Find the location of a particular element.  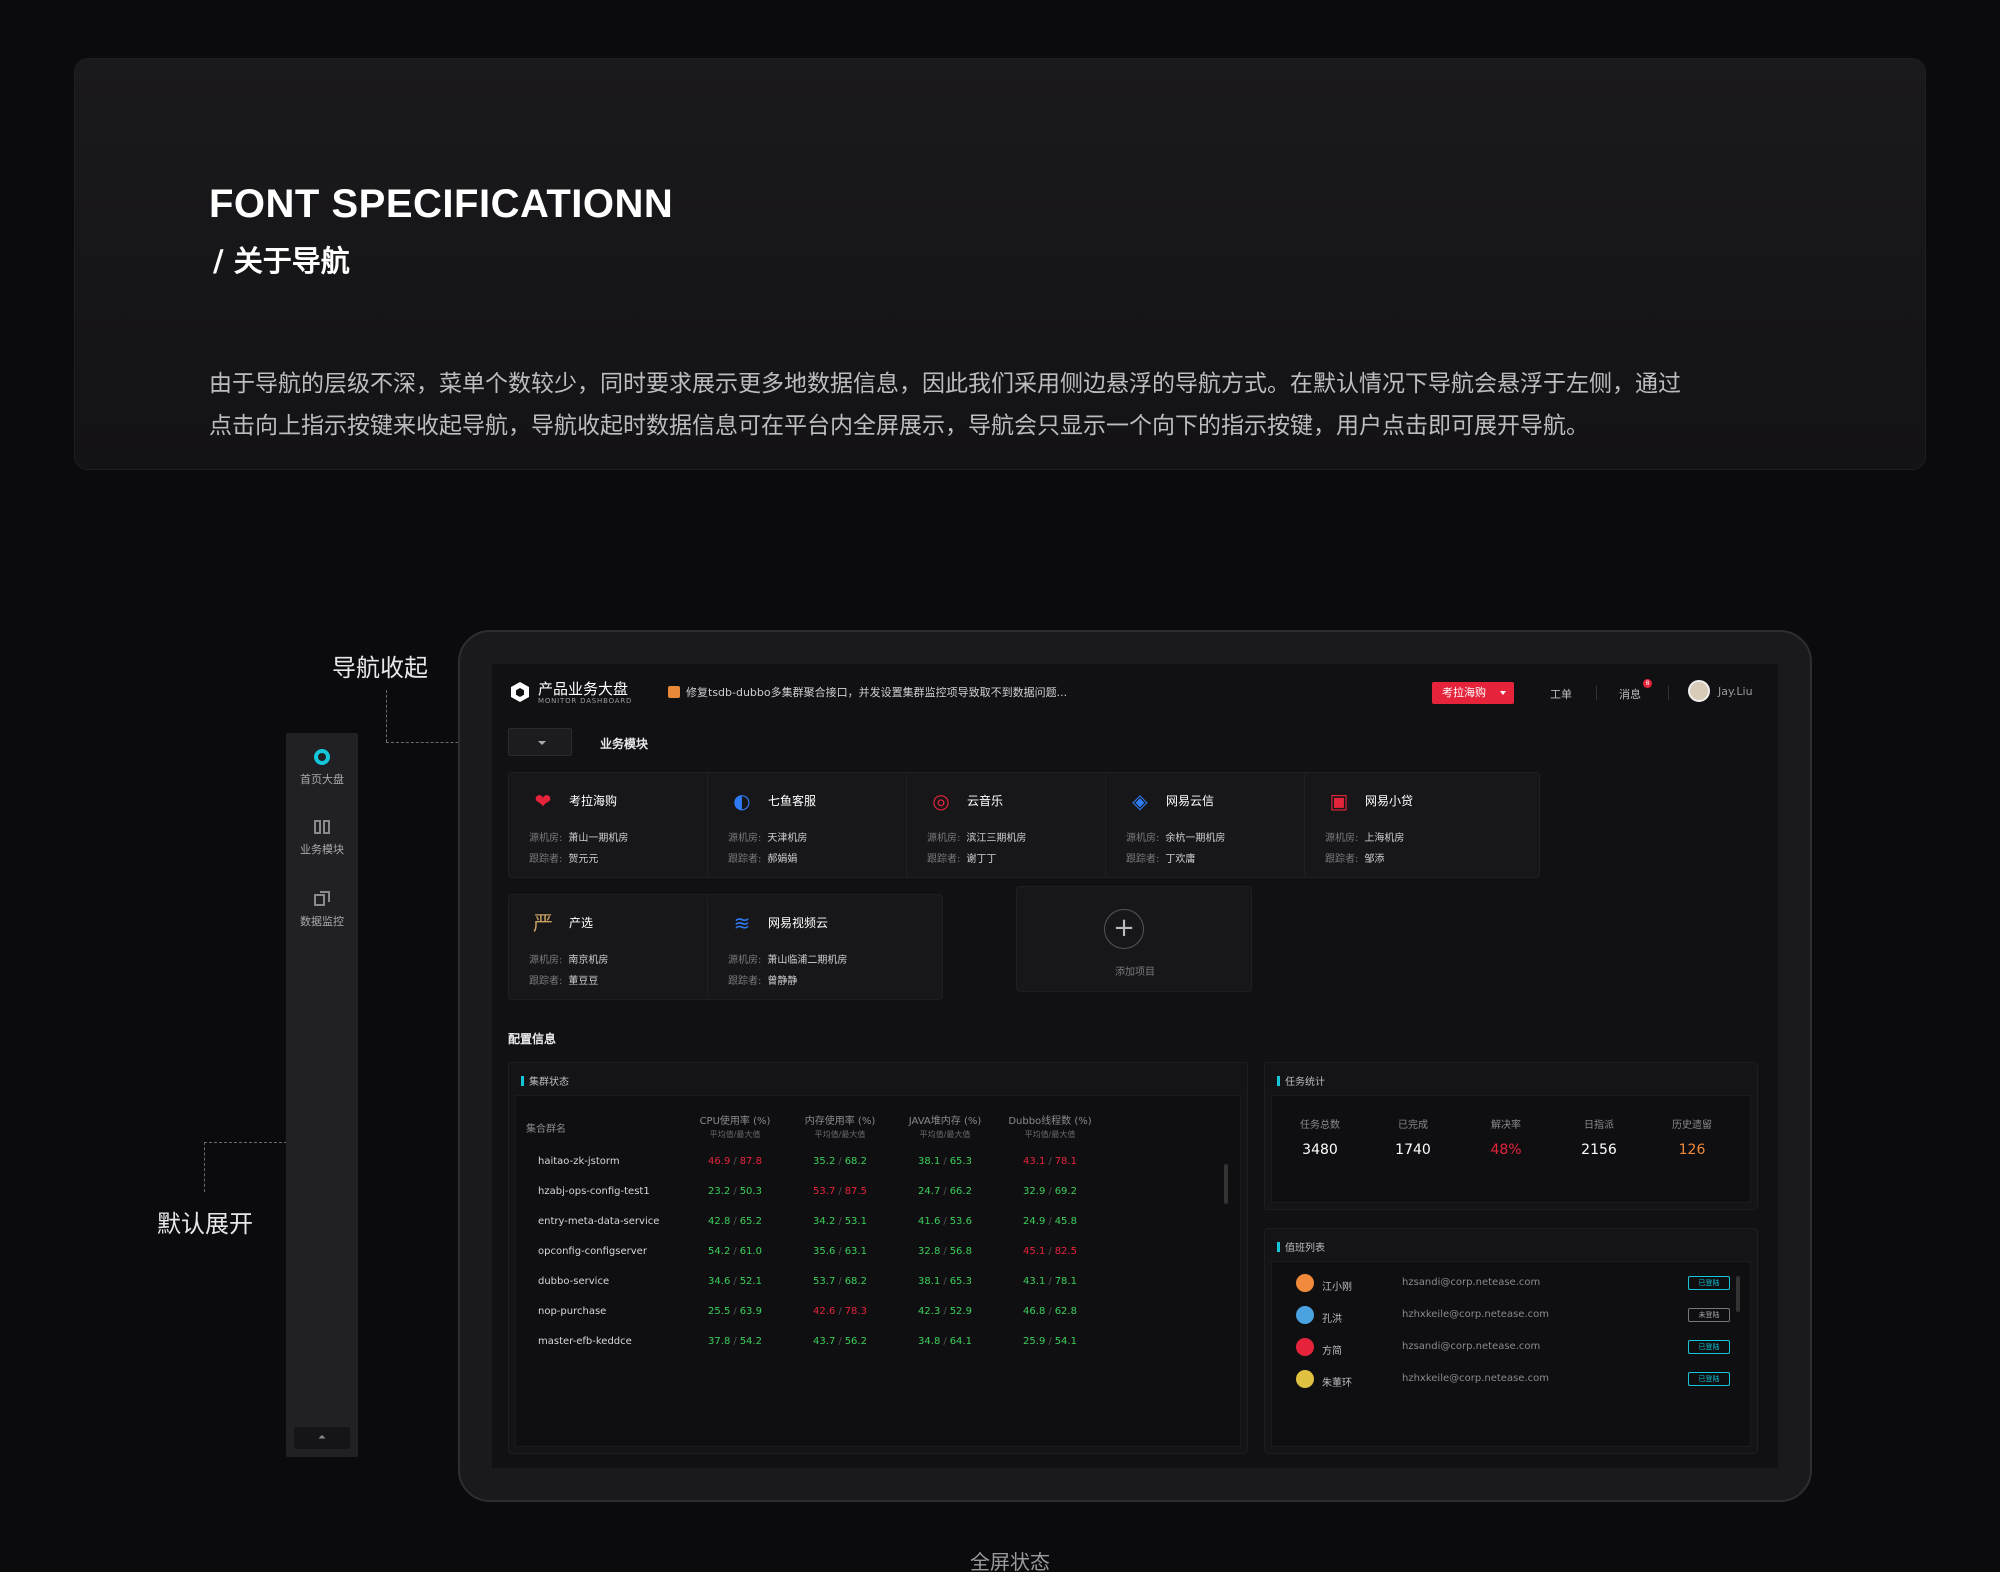

side-nav: 首页大盘 业务模块 数据监控 ⏶ is located at coordinates (322, 1095).